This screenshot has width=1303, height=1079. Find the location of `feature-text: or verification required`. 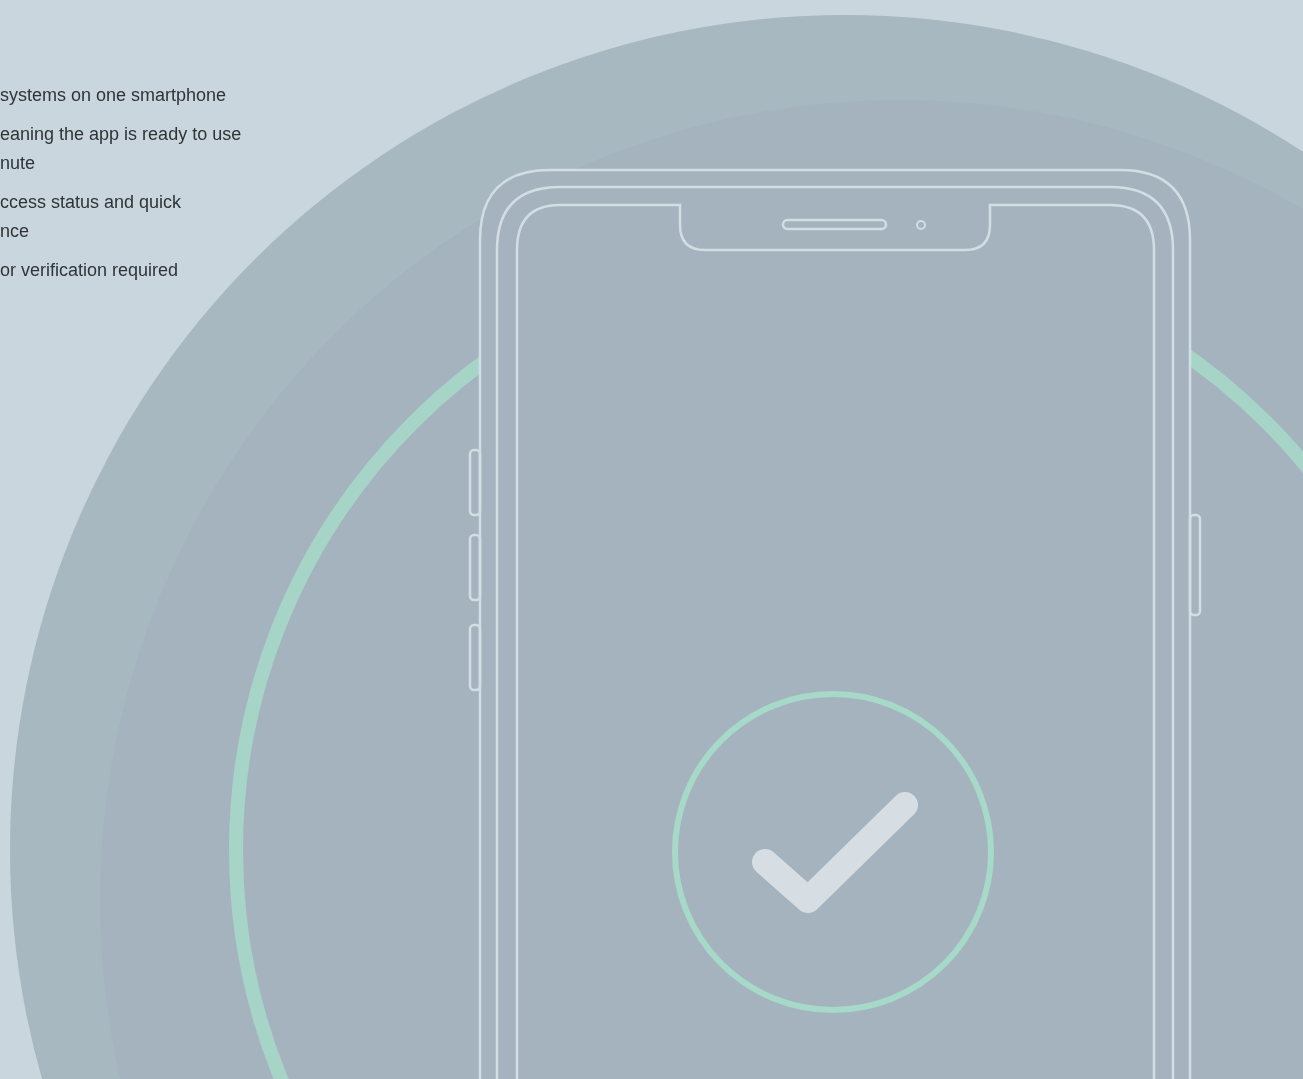

feature-text: or verification required is located at coordinates (89, 270).